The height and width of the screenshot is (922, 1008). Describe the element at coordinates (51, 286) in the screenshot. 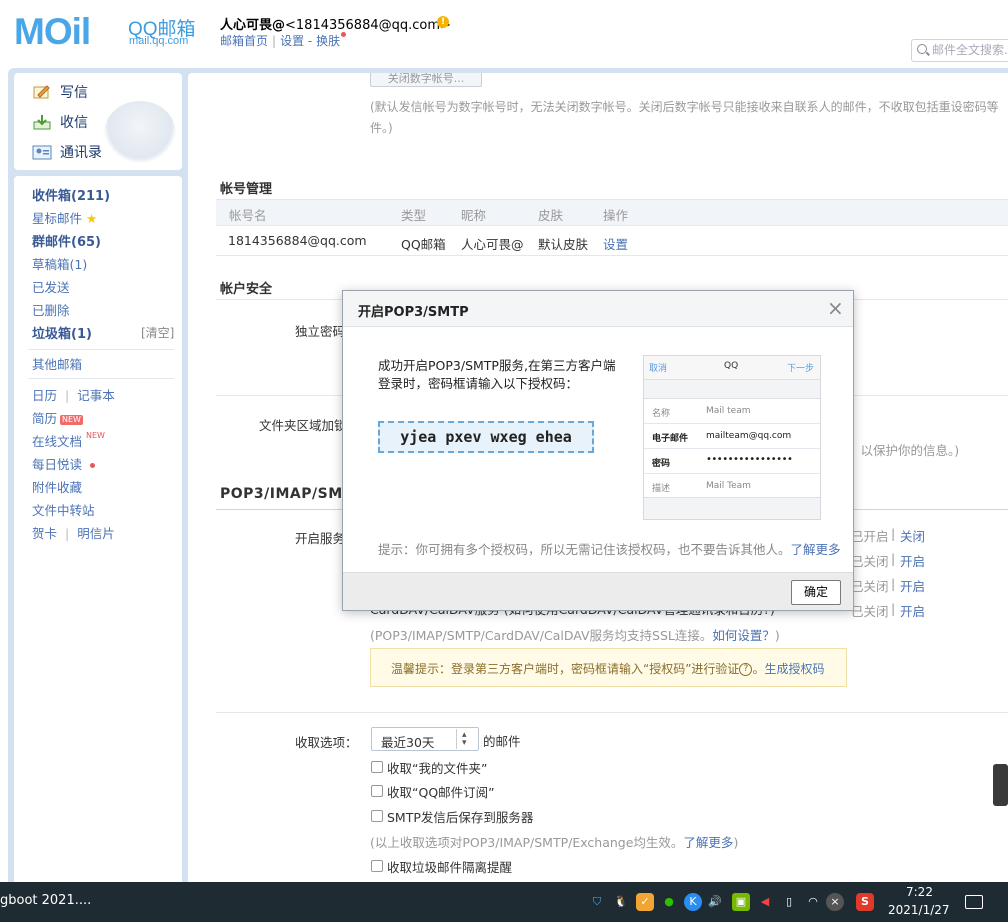

I see `sidebar-item-sent: 已发送` at that location.